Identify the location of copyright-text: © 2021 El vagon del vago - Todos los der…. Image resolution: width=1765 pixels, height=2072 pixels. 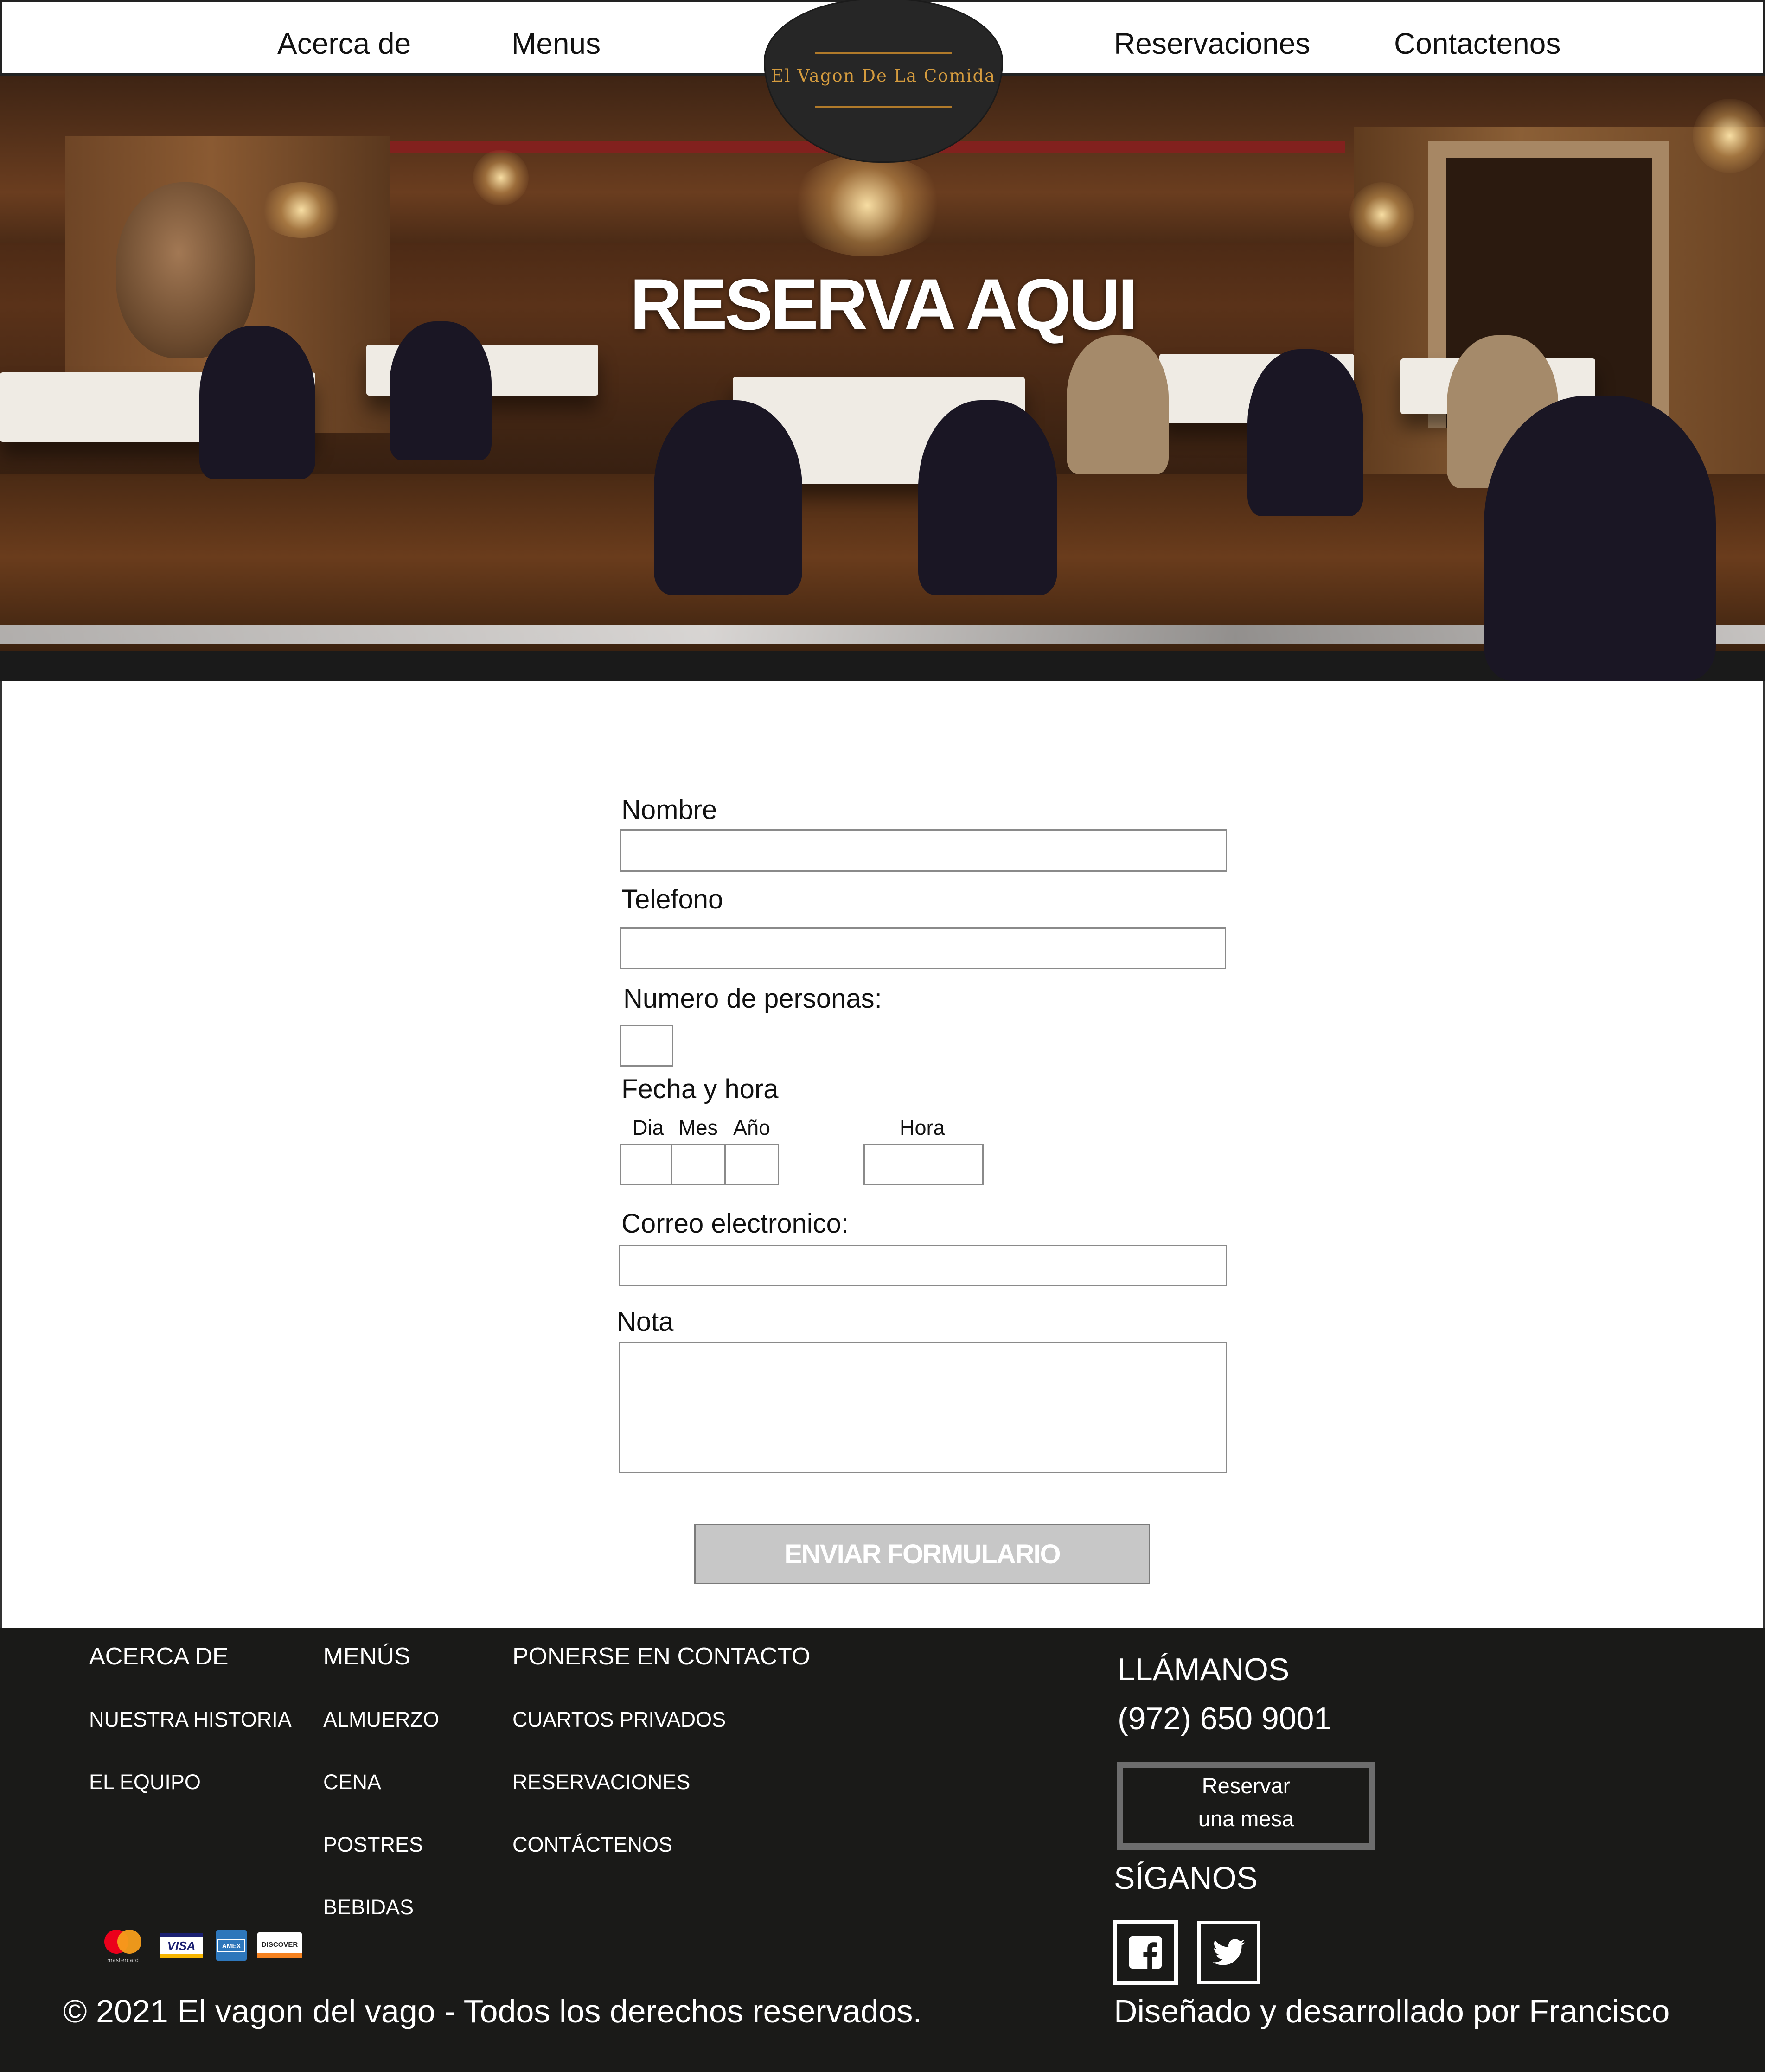
(492, 2011).